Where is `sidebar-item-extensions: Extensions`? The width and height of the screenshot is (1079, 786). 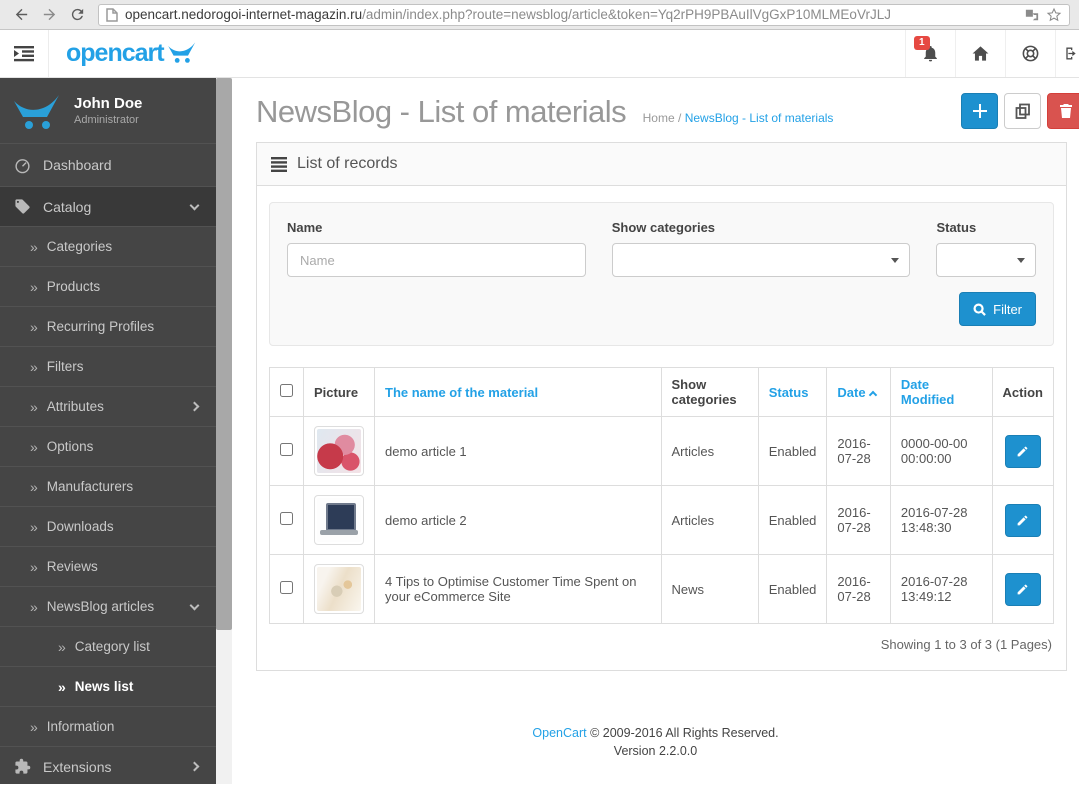 sidebar-item-extensions: Extensions is located at coordinates (108, 766).